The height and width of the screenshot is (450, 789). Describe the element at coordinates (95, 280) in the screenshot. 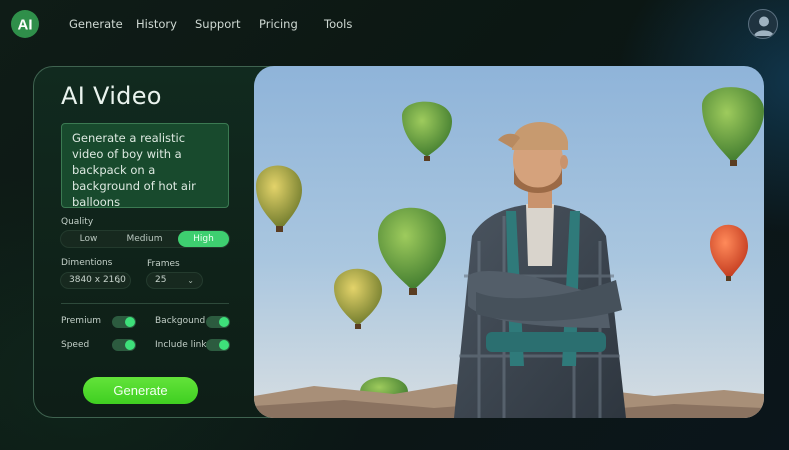

I see `dimensions-select: 3840 x 2160 ⌄` at that location.